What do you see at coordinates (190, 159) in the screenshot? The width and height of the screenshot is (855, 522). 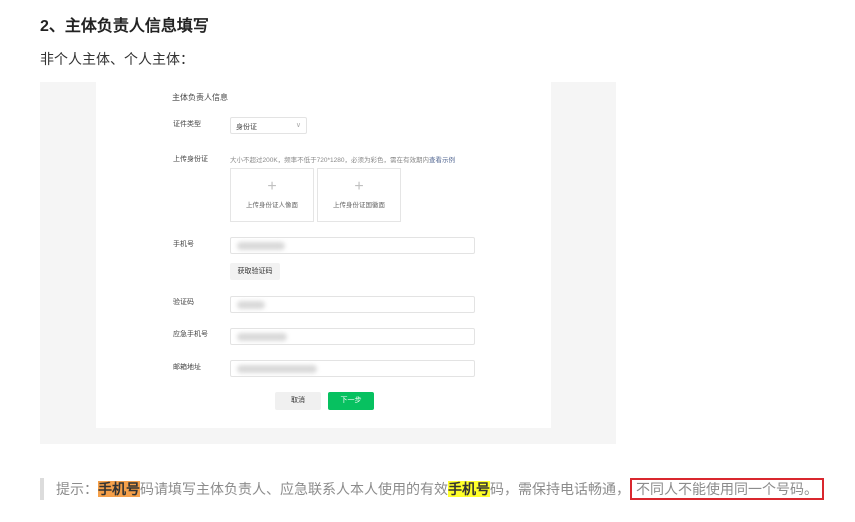 I see `upload-id-label: 上传身份证` at bounding box center [190, 159].